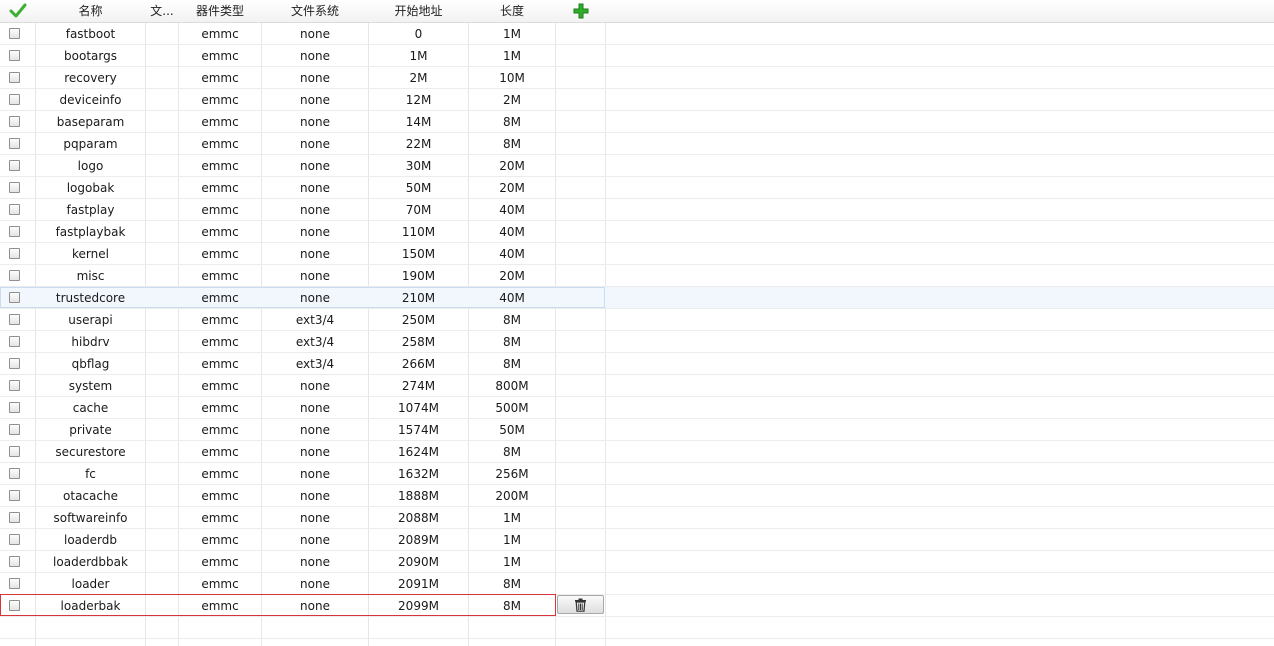 The height and width of the screenshot is (646, 1274). Describe the element at coordinates (418, 165) in the screenshot. I see `cell-start-address: 30M` at that location.